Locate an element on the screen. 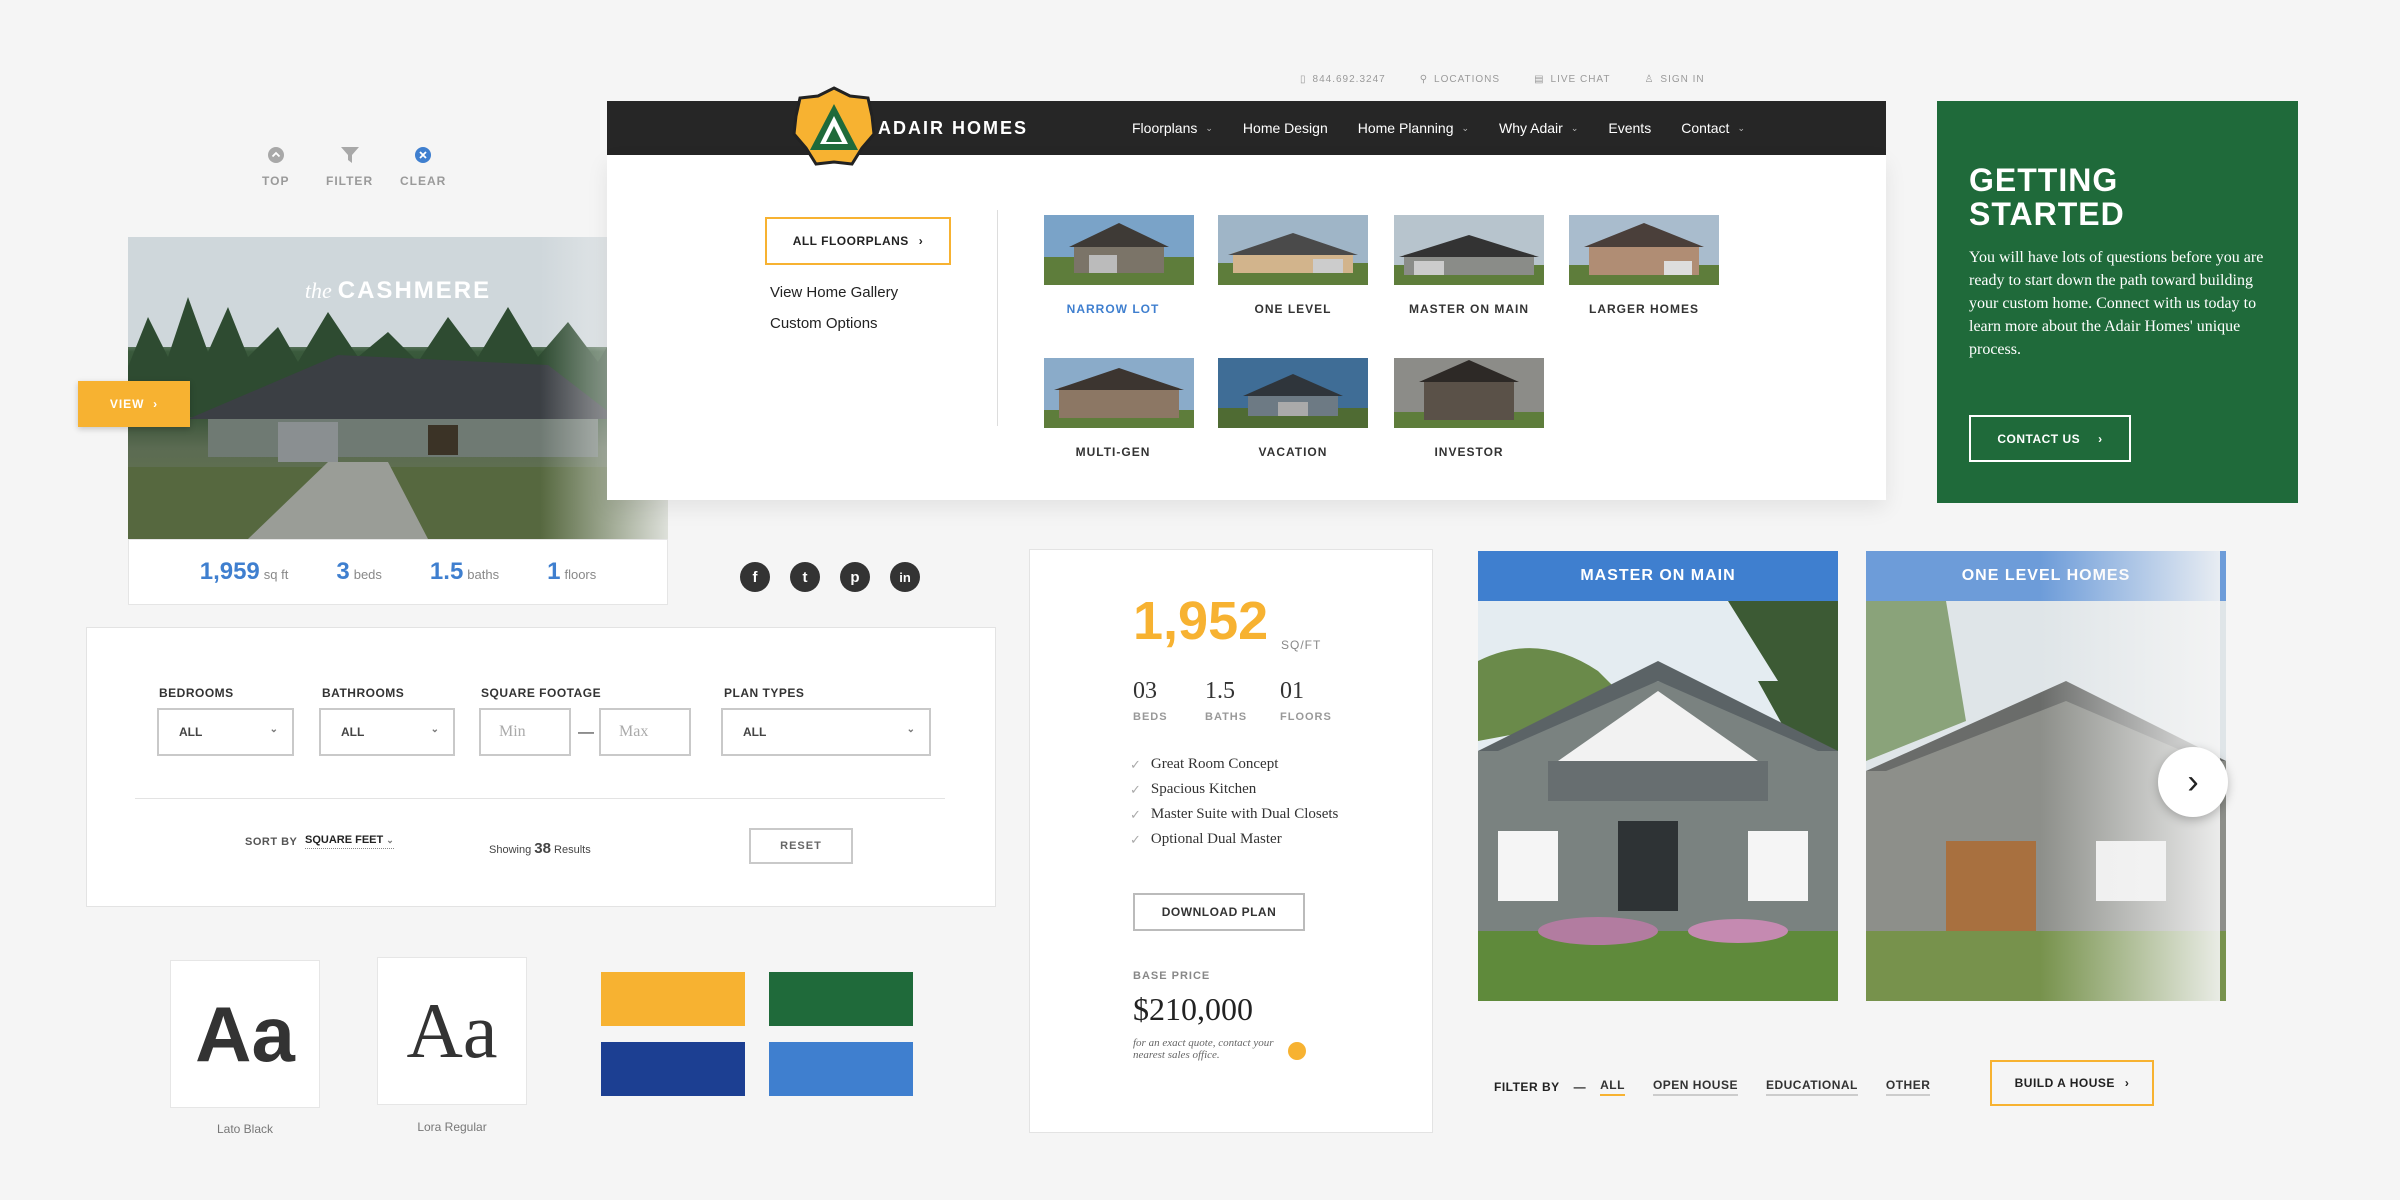 The width and height of the screenshot is (2400, 1200). all-floorplans-button: ALL FLOORPLANS › is located at coordinates (858, 241).